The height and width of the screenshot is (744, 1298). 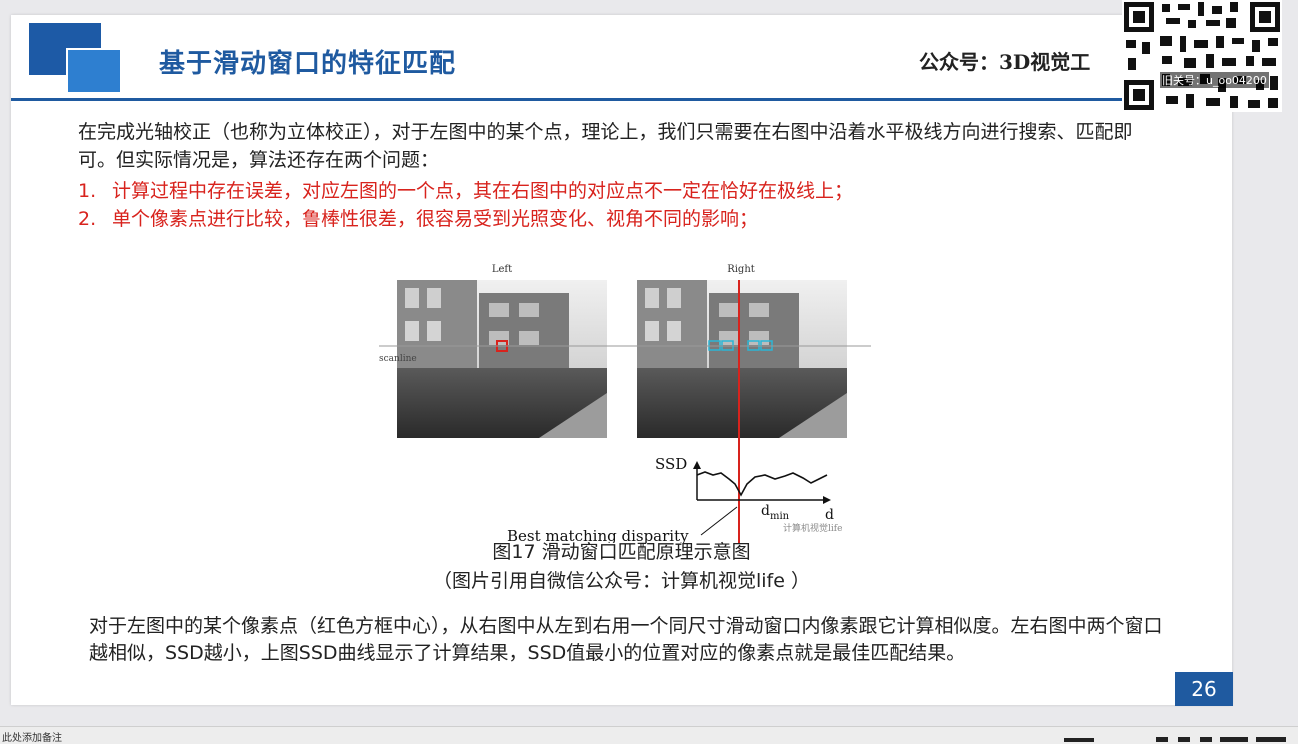 I want to click on brand-label: 公众号：3D视觉工, so click(x=1005, y=62).